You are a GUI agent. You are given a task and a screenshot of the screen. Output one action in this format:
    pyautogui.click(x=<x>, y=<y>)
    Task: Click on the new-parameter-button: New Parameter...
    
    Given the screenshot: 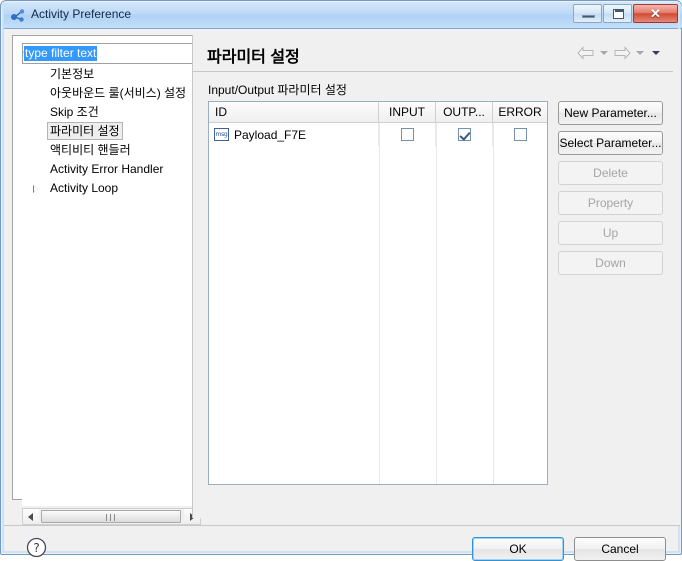 What is the action you would take?
    pyautogui.click(x=610, y=113)
    